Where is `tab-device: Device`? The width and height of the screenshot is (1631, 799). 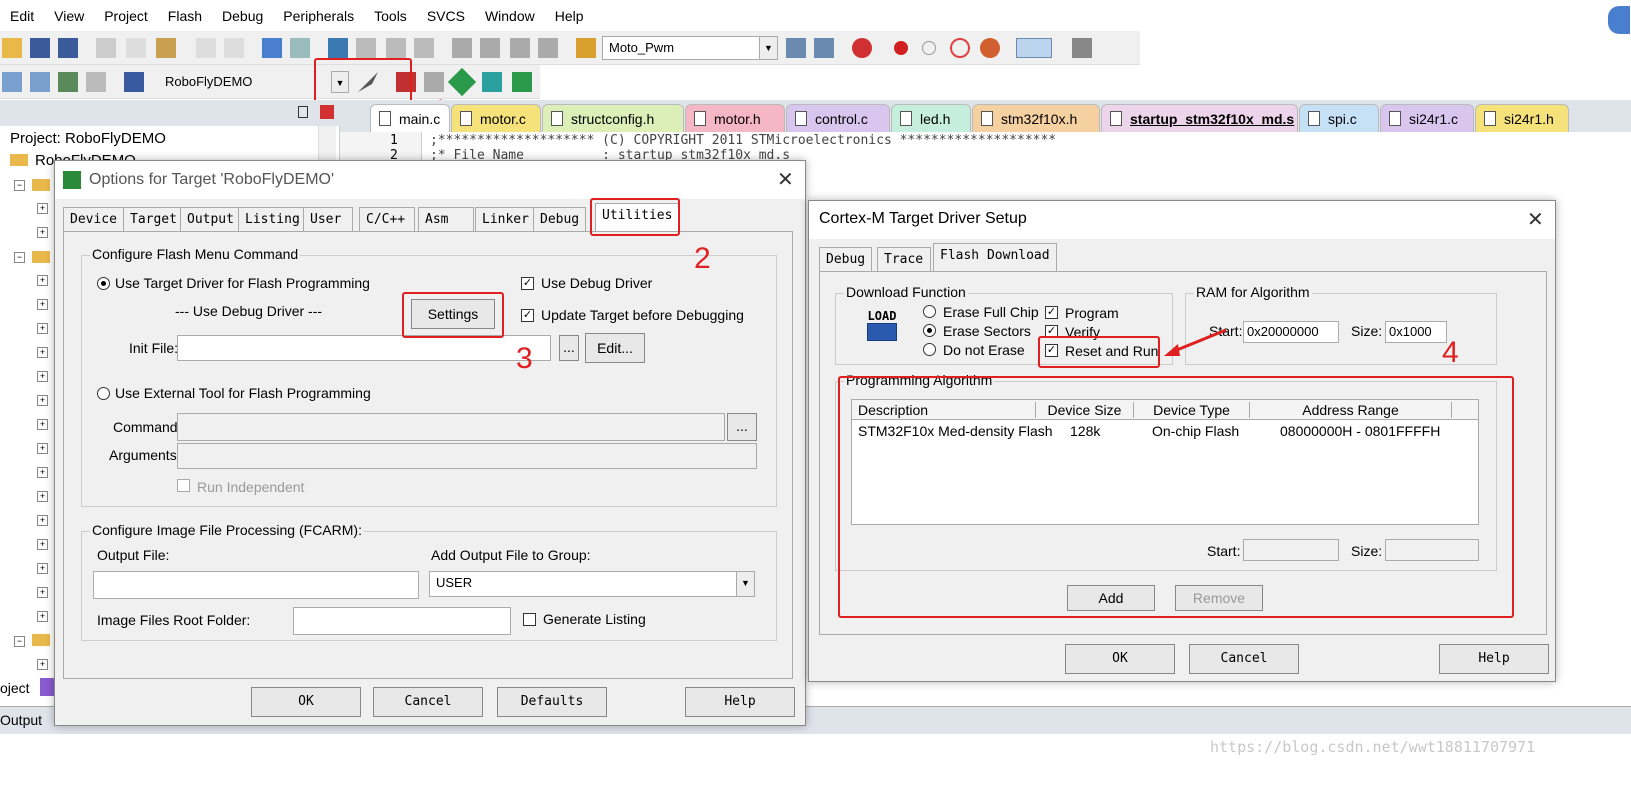
tab-device: Device is located at coordinates (93, 219).